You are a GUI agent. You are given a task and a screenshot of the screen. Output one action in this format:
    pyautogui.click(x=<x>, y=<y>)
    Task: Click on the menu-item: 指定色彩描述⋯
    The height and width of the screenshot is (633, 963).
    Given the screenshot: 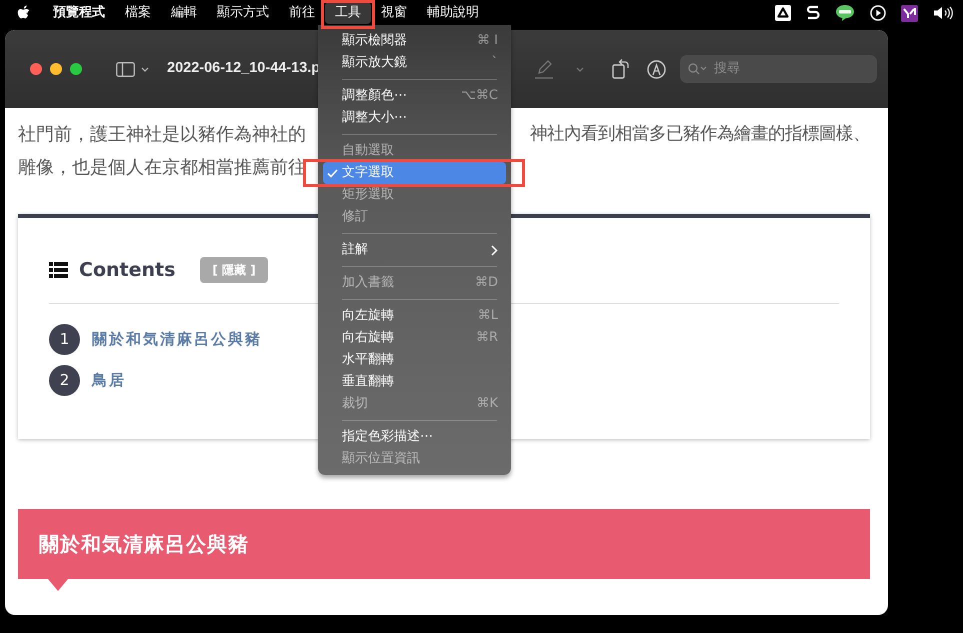 What is the action you would take?
    pyautogui.click(x=414, y=437)
    